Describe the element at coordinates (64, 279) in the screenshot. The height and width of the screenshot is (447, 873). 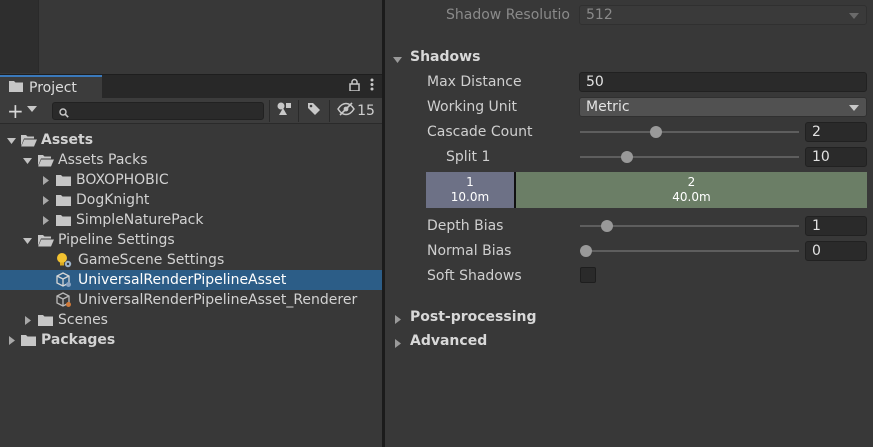
I see `render-pipeline-asset-icon` at that location.